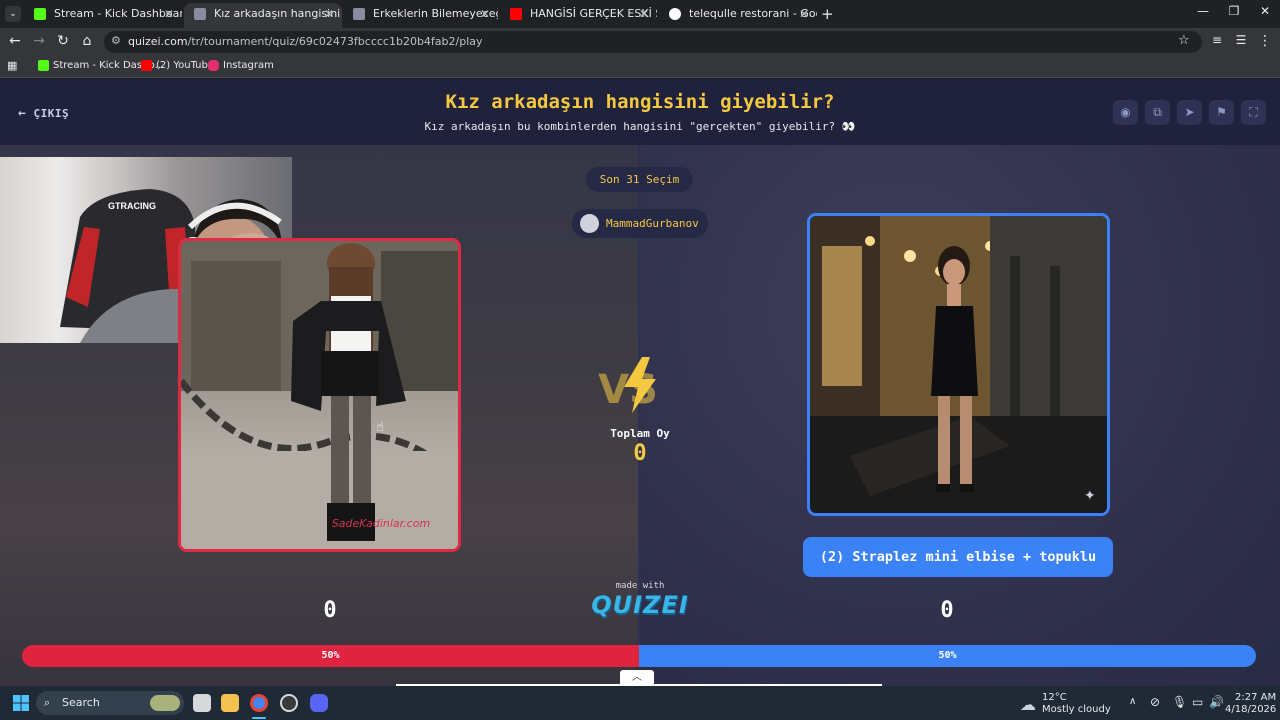 The image size is (1280, 720). Describe the element at coordinates (1076, 709) in the screenshot. I see `weather-desc: Mostly cloudy` at that location.